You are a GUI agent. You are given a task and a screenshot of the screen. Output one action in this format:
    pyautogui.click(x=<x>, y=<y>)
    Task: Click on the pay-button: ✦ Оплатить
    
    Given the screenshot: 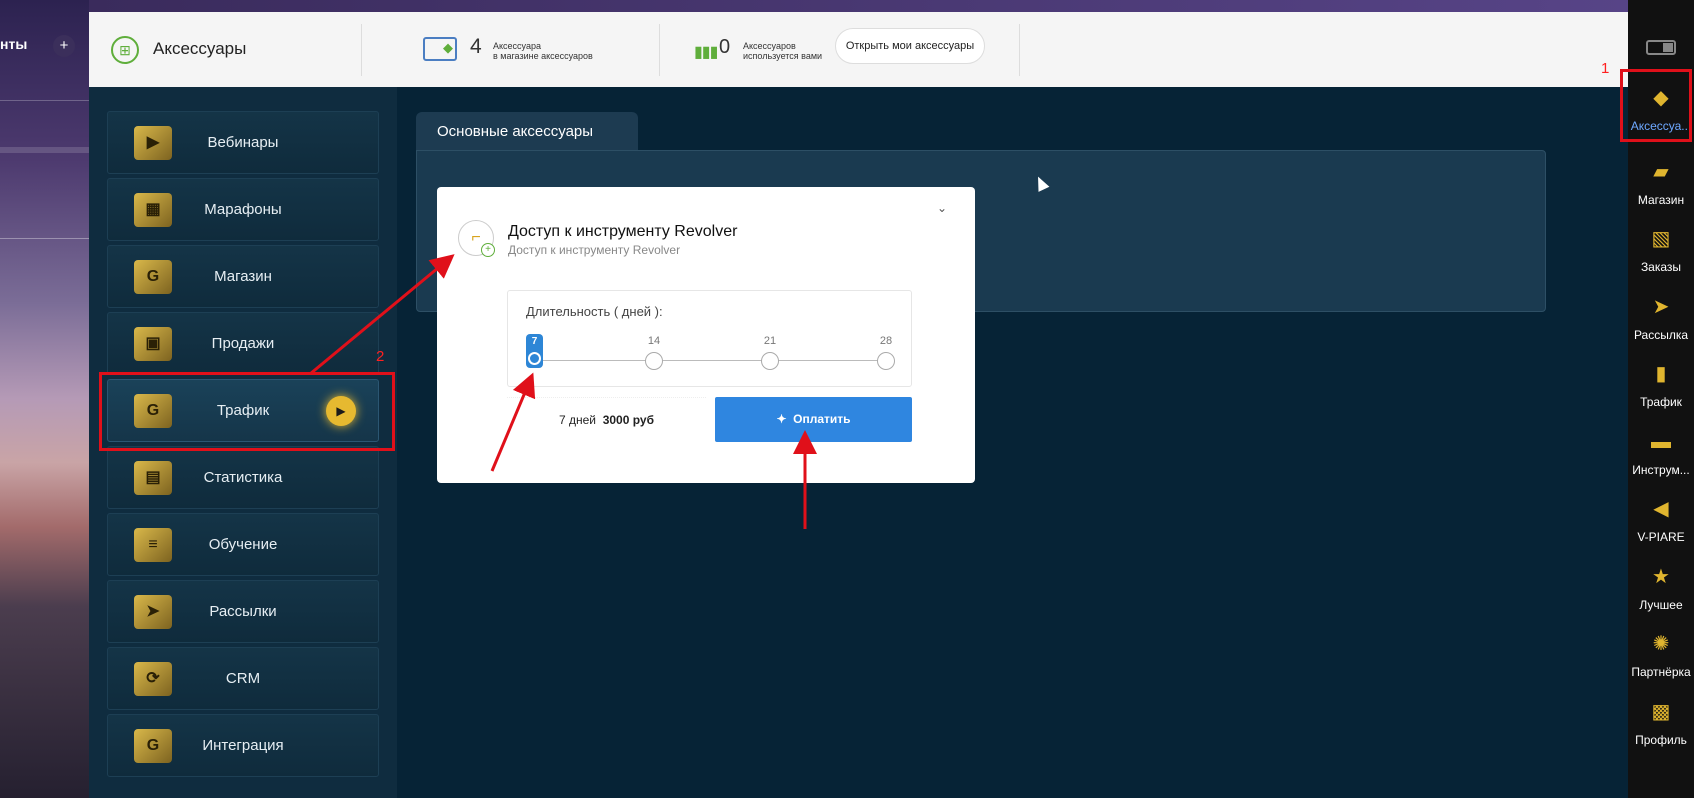 What is the action you would take?
    pyautogui.click(x=813, y=419)
    